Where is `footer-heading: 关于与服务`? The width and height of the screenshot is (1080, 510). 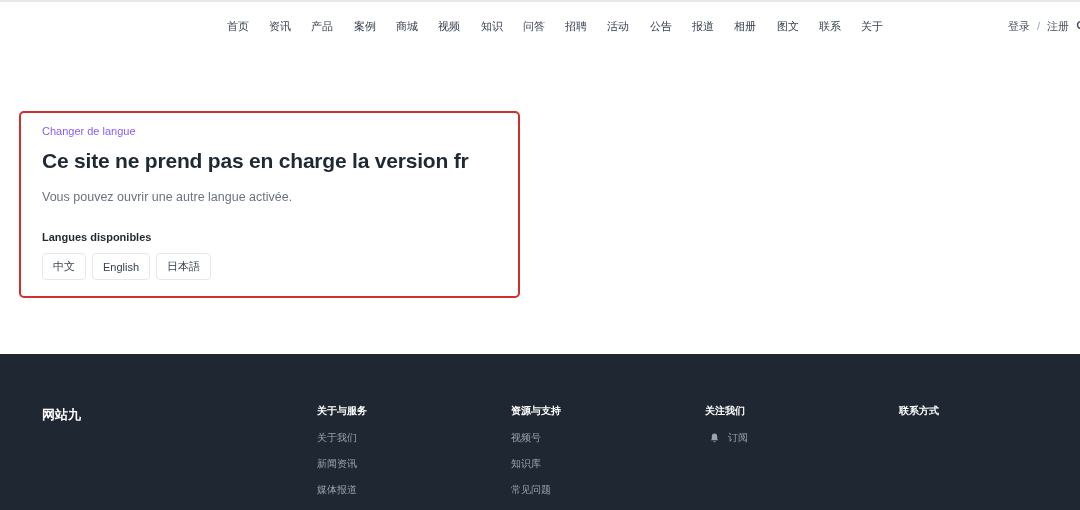
footer-heading: 关于与服务 is located at coordinates (342, 411).